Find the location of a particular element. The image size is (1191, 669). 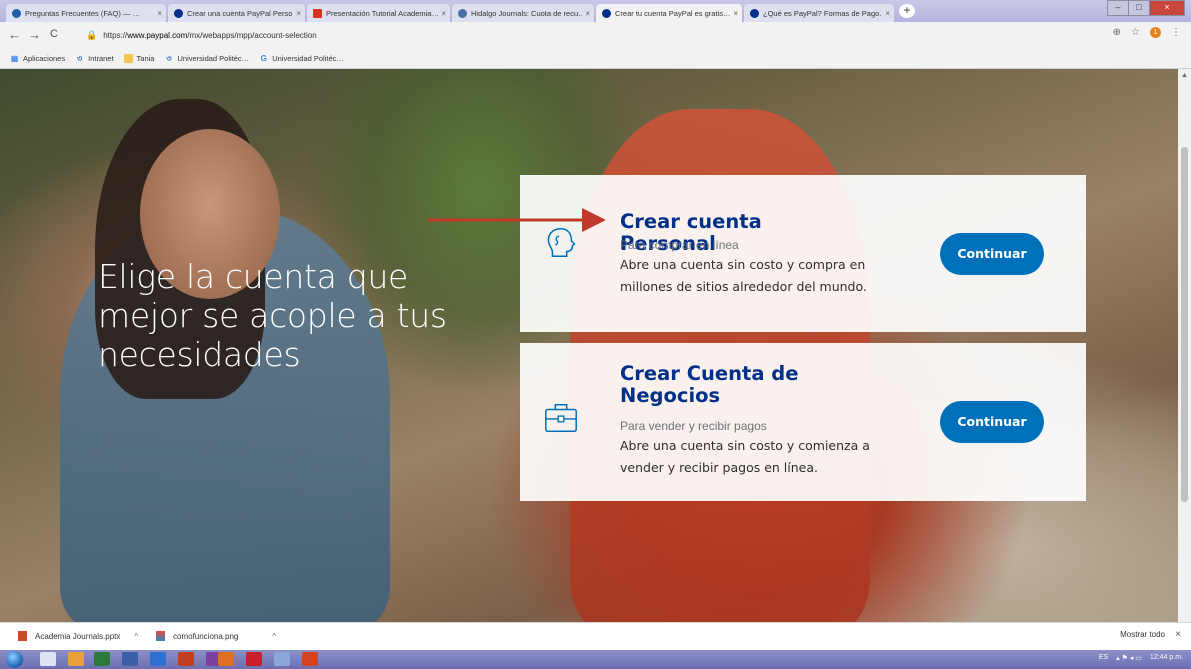

bookmark-label: Aplicaciones is located at coordinates (44, 58).